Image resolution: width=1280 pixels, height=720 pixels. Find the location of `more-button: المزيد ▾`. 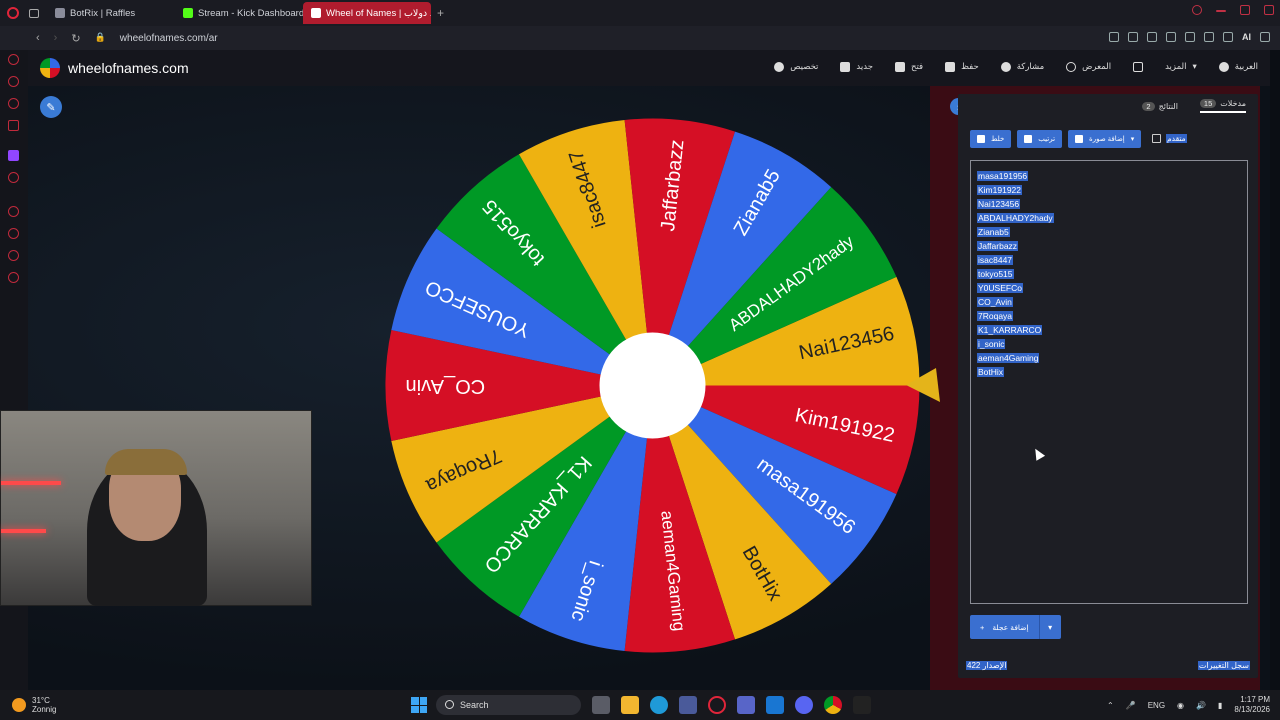

more-button: المزيد ▾ is located at coordinates (1181, 66).